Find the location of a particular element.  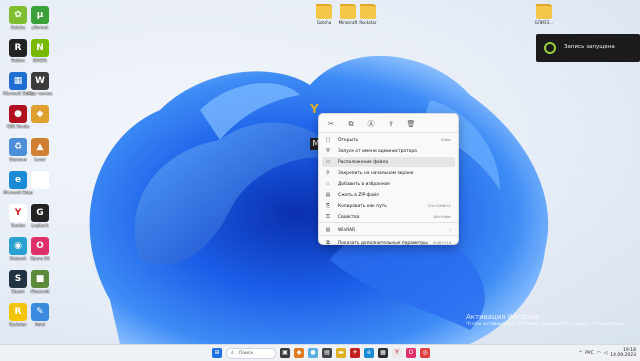

menu-item-label: Свойства is located at coordinates (349, 217).